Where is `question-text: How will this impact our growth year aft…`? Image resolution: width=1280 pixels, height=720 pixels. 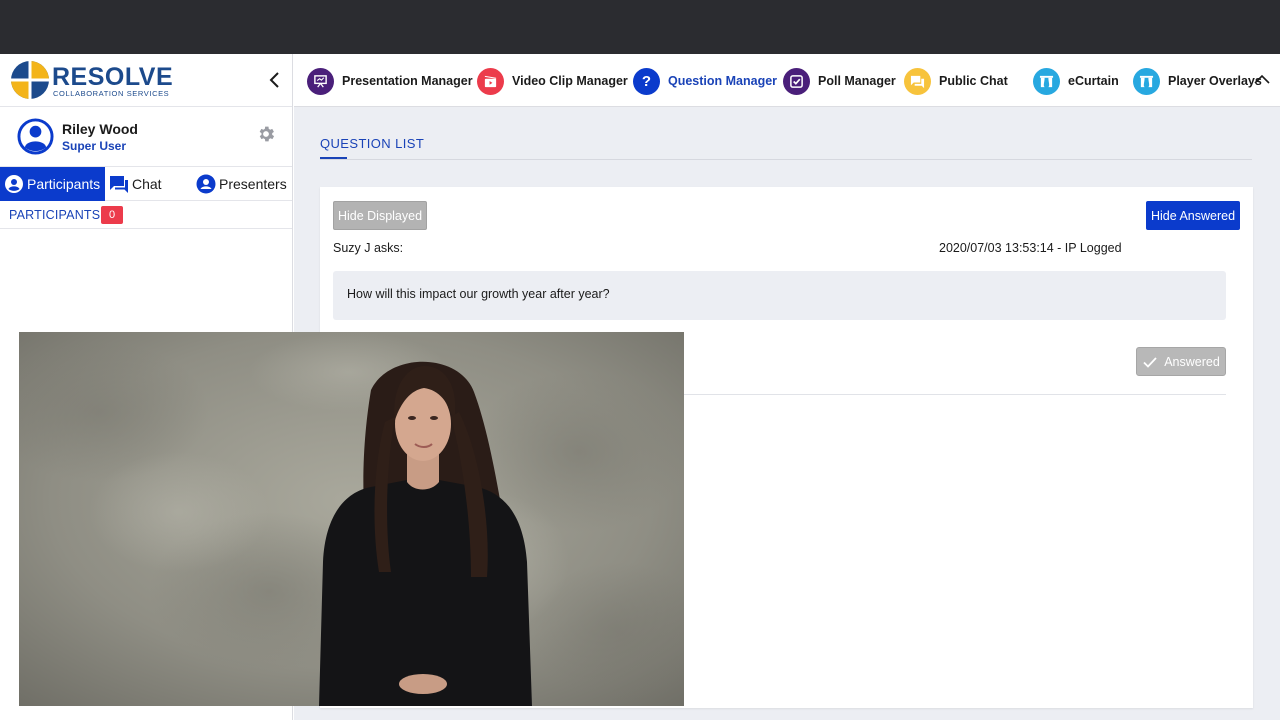
question-text: How will this impact our growth year aft… is located at coordinates (478, 294).